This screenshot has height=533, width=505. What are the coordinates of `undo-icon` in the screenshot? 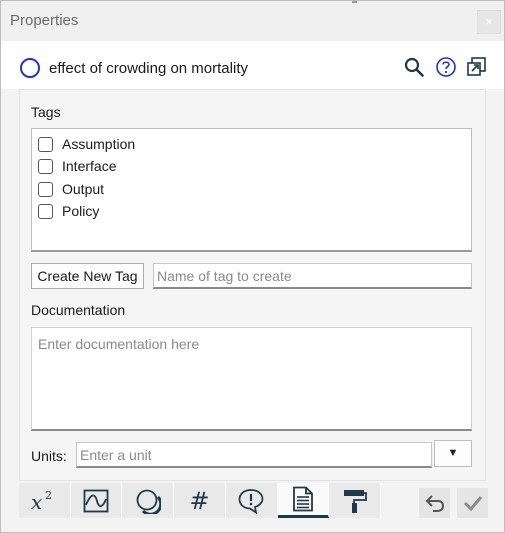 It's located at (434, 503).